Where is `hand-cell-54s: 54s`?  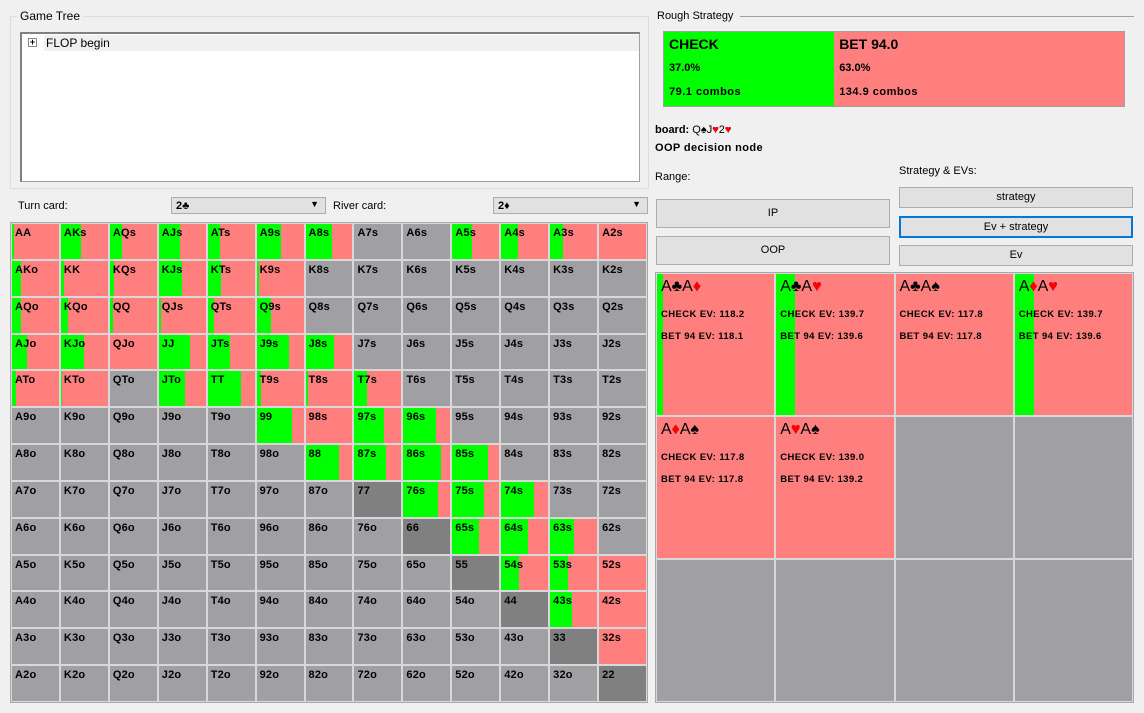
hand-cell-54s: 54s is located at coordinates (525, 573).